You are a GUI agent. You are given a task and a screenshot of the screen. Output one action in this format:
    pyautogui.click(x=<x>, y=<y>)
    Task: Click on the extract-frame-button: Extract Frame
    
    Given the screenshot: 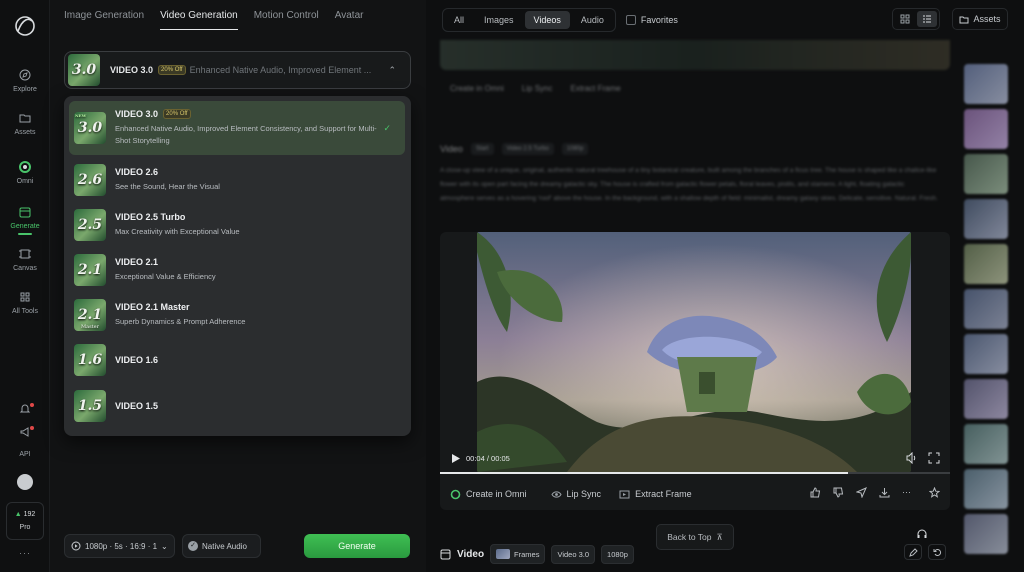 What is the action you would take?
    pyautogui.click(x=655, y=494)
    